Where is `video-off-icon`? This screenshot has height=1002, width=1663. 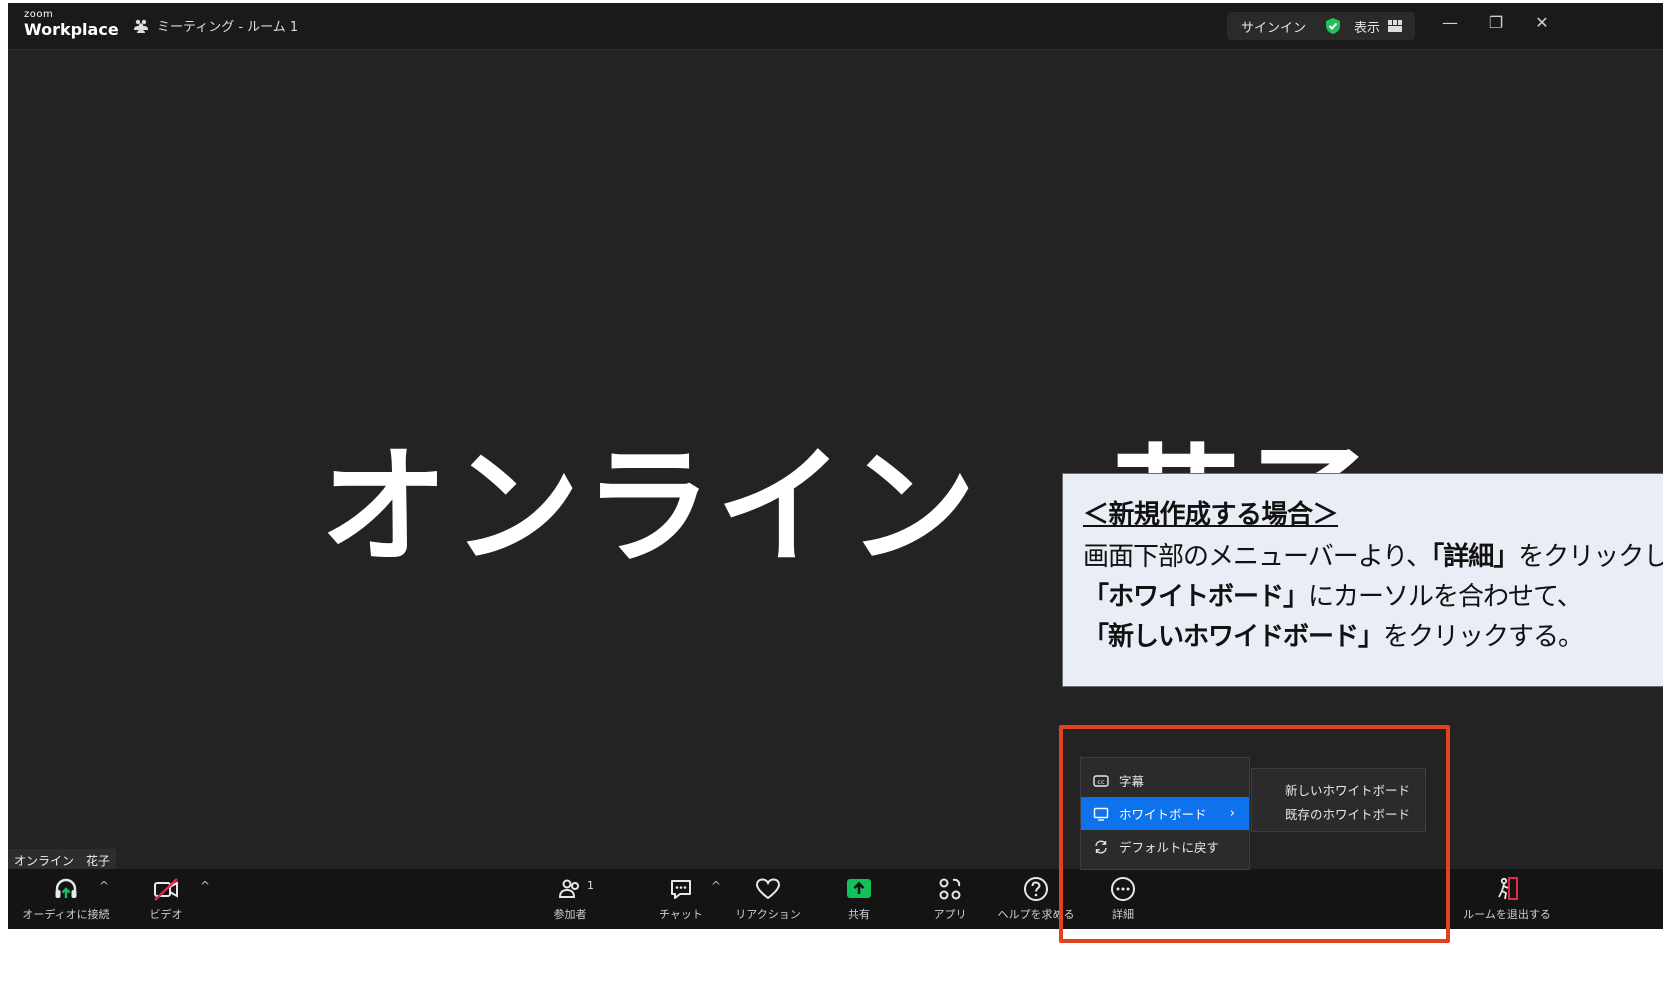
video-off-icon is located at coordinates (166, 889).